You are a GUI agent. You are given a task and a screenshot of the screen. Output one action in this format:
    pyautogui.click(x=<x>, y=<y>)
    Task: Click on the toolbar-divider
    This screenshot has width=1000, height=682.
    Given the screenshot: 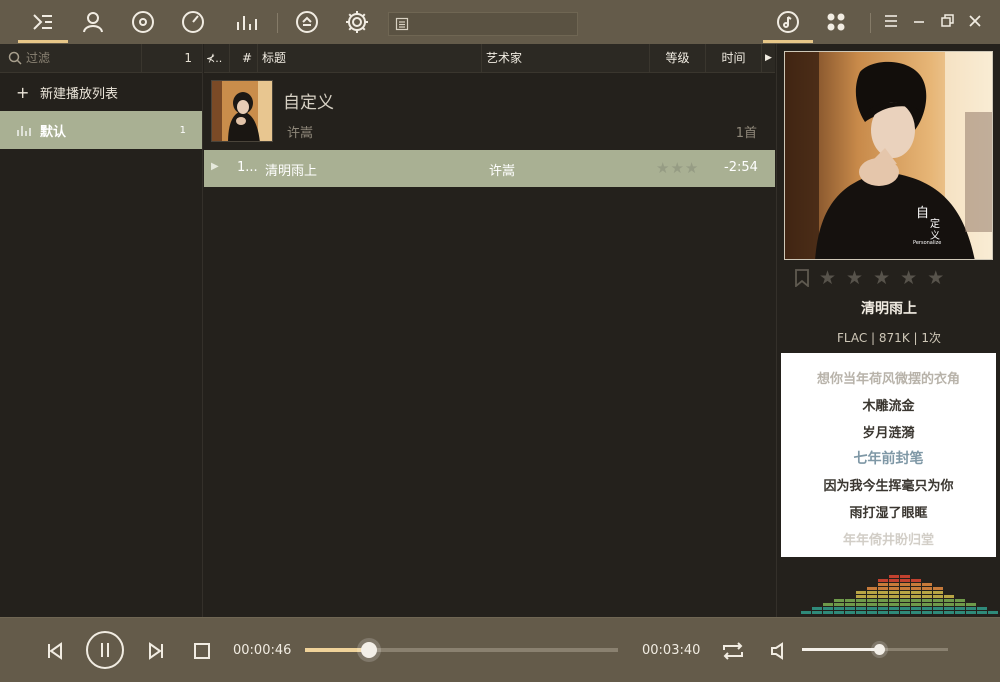 What is the action you would take?
    pyautogui.click(x=870, y=23)
    